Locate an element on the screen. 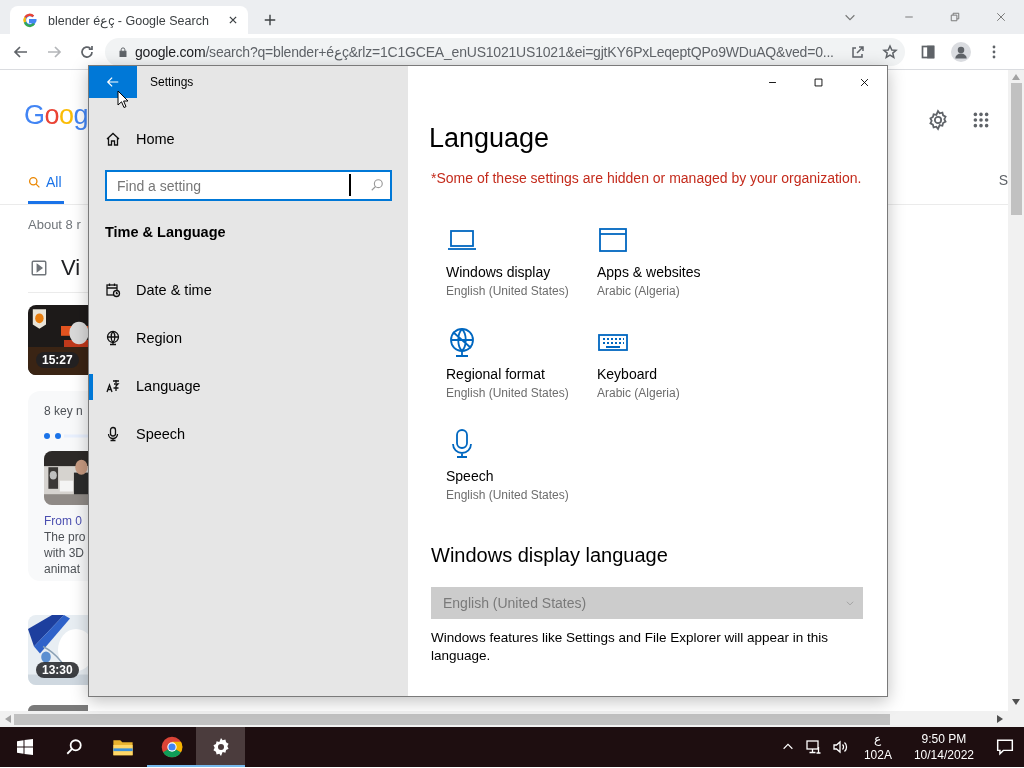  scroll-right-icon is located at coordinates (1000, 719).